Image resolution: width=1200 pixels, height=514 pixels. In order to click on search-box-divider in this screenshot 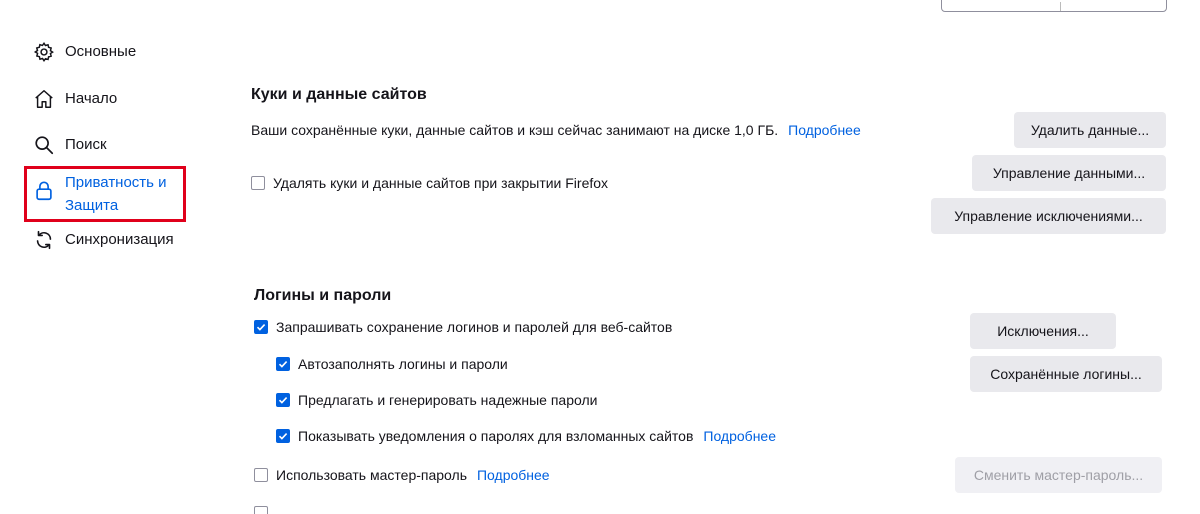, I will do `click(1060, 6)`.